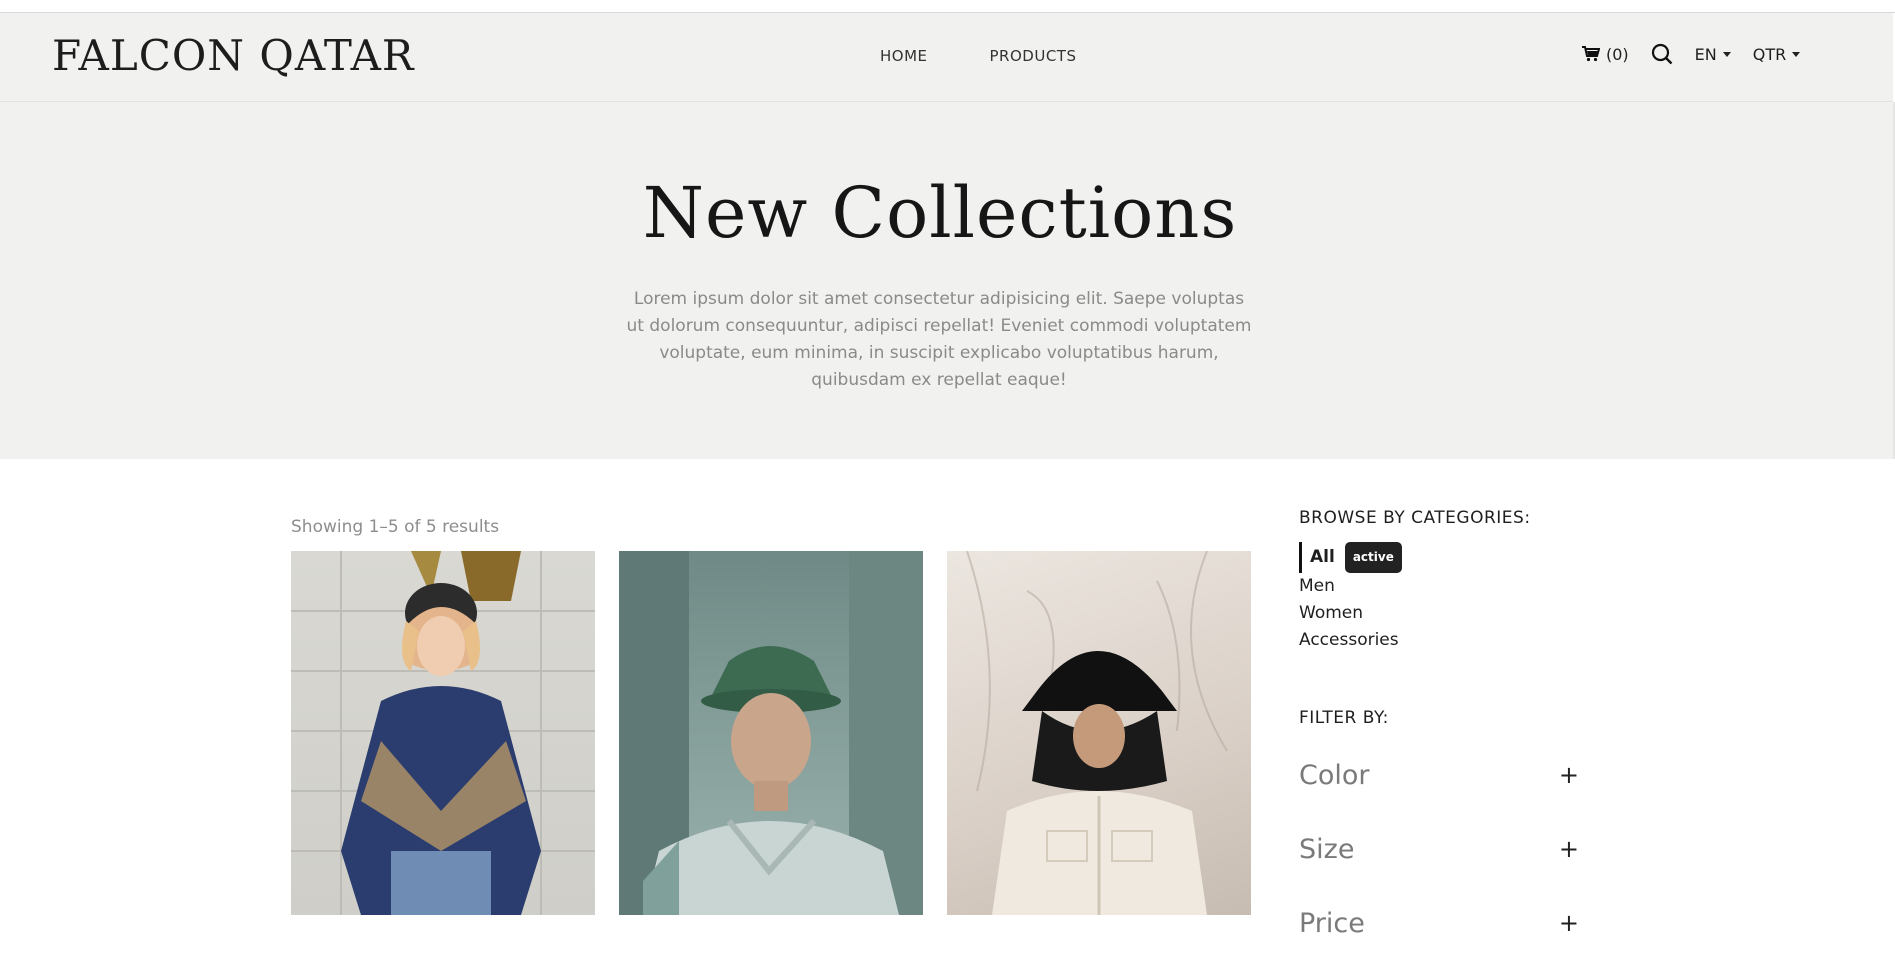 This screenshot has width=1895, height=960. What do you see at coordinates (1449, 613) in the screenshot?
I see `category-item-women: Women` at bounding box center [1449, 613].